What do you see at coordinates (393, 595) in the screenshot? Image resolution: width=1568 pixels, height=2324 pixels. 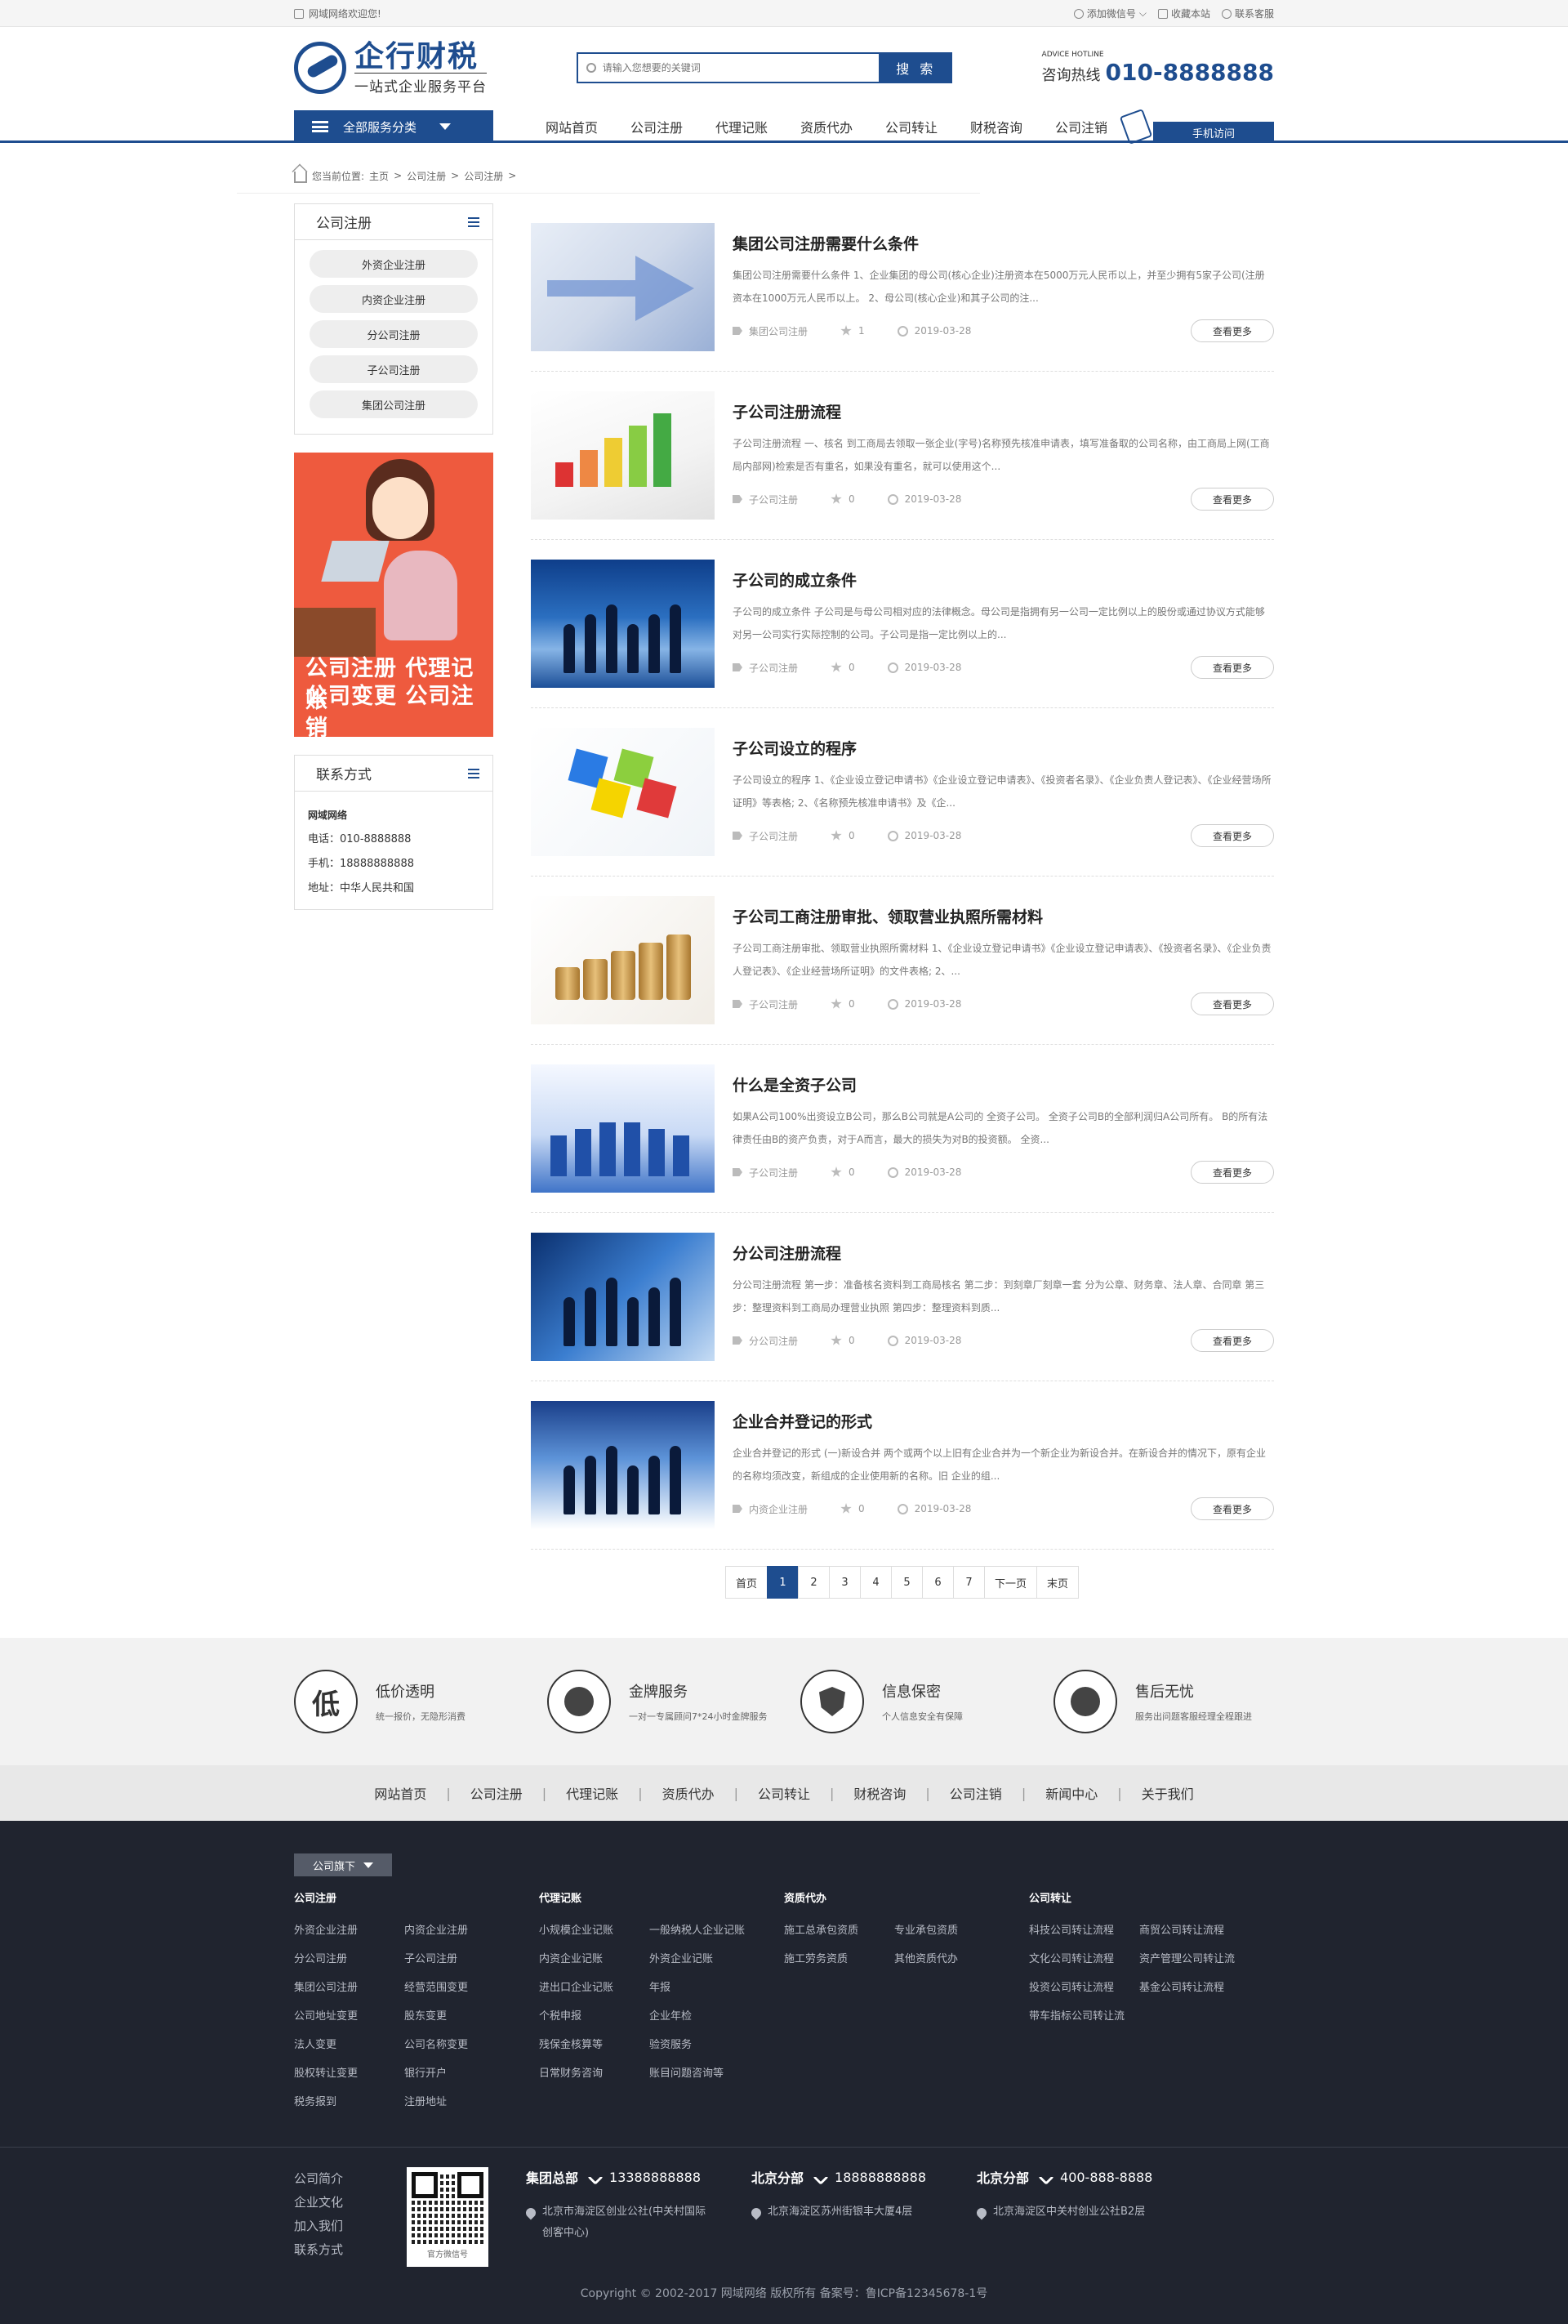 I see `promo-banner: 公司注册 代理记账 公司变更 公司注销` at bounding box center [393, 595].